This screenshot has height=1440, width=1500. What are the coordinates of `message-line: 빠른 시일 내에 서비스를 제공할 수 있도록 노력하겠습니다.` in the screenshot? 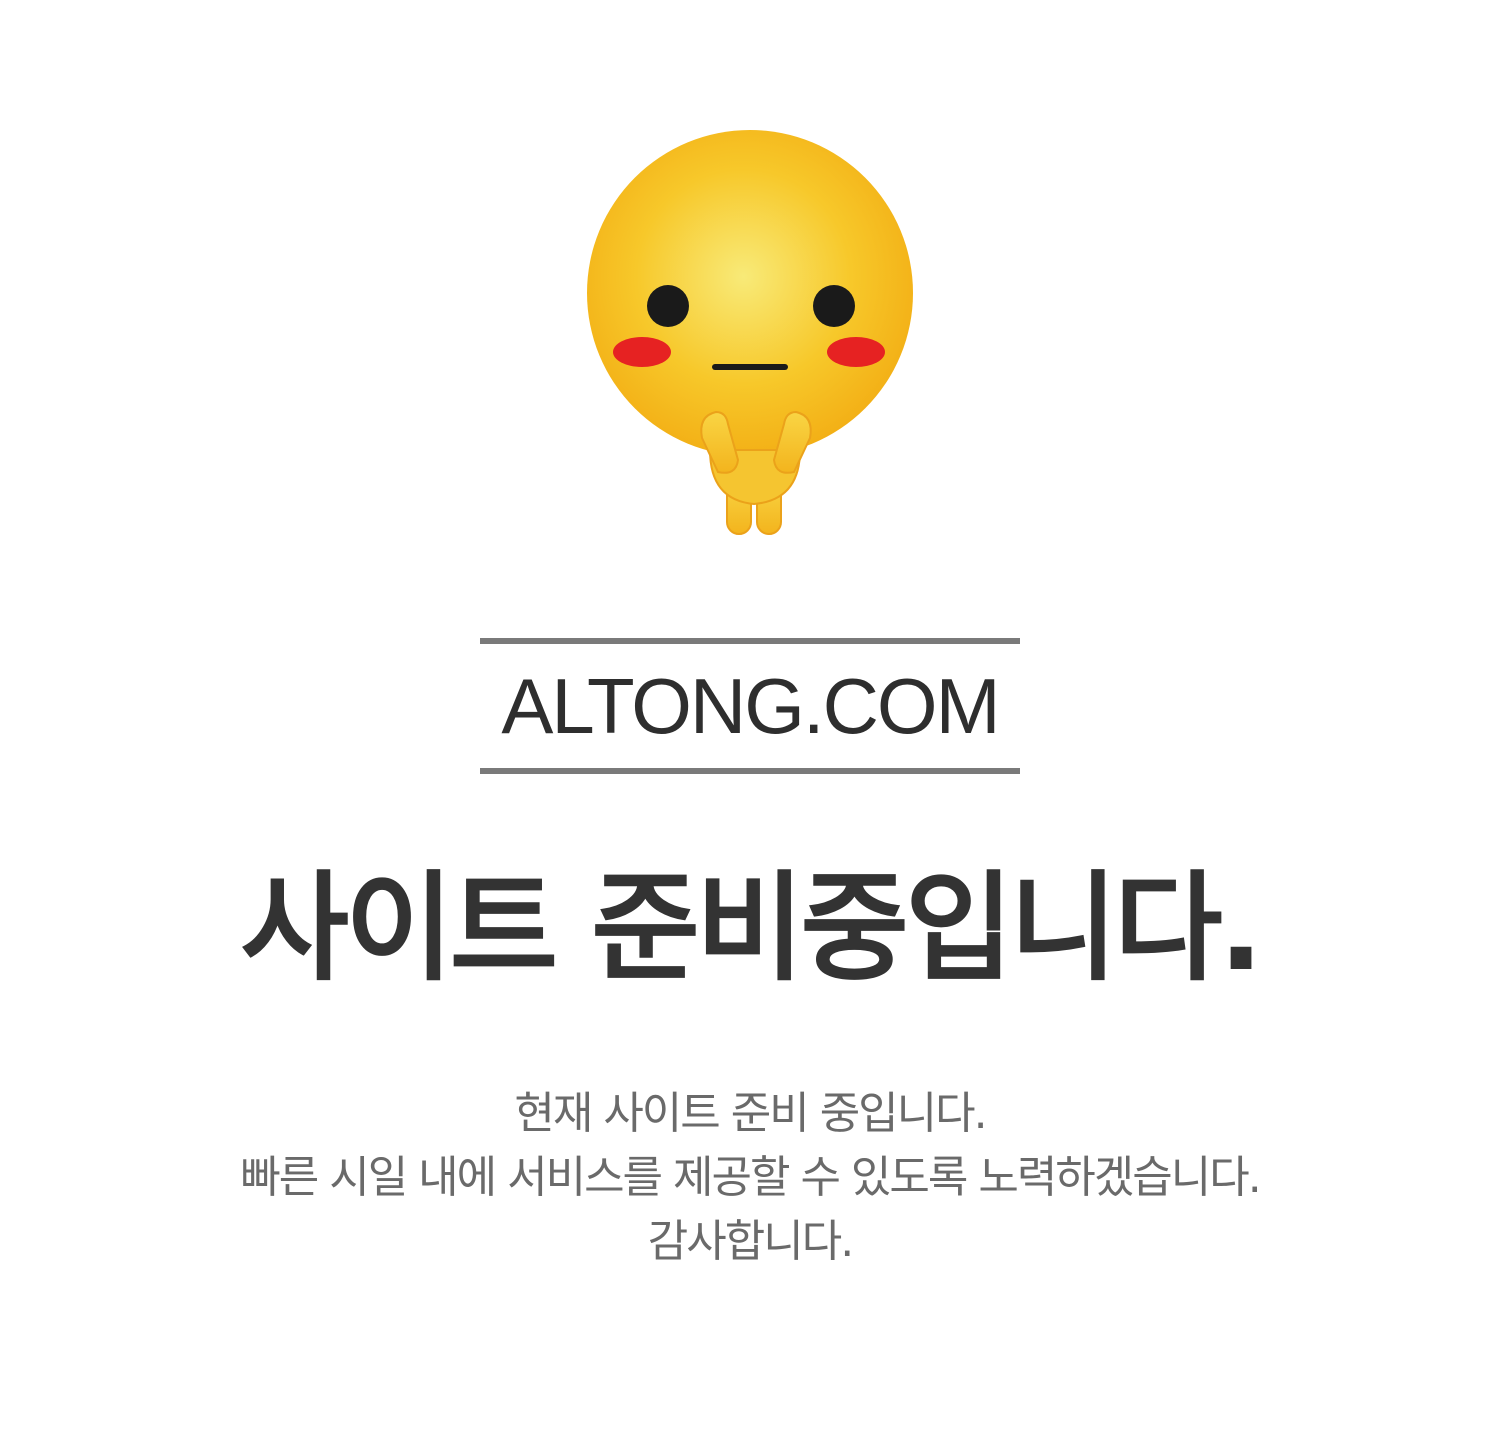 It's located at (750, 1177).